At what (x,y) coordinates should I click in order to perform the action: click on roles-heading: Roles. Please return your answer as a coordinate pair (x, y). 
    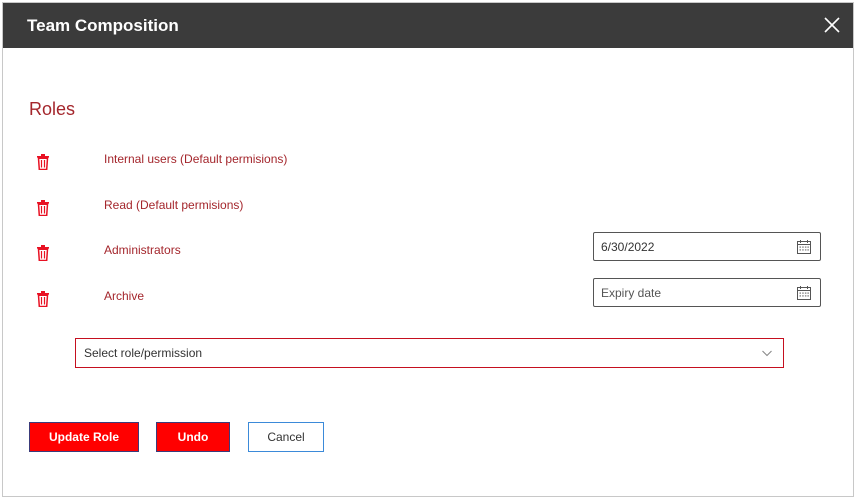
    Looking at the image, I should click on (52, 109).